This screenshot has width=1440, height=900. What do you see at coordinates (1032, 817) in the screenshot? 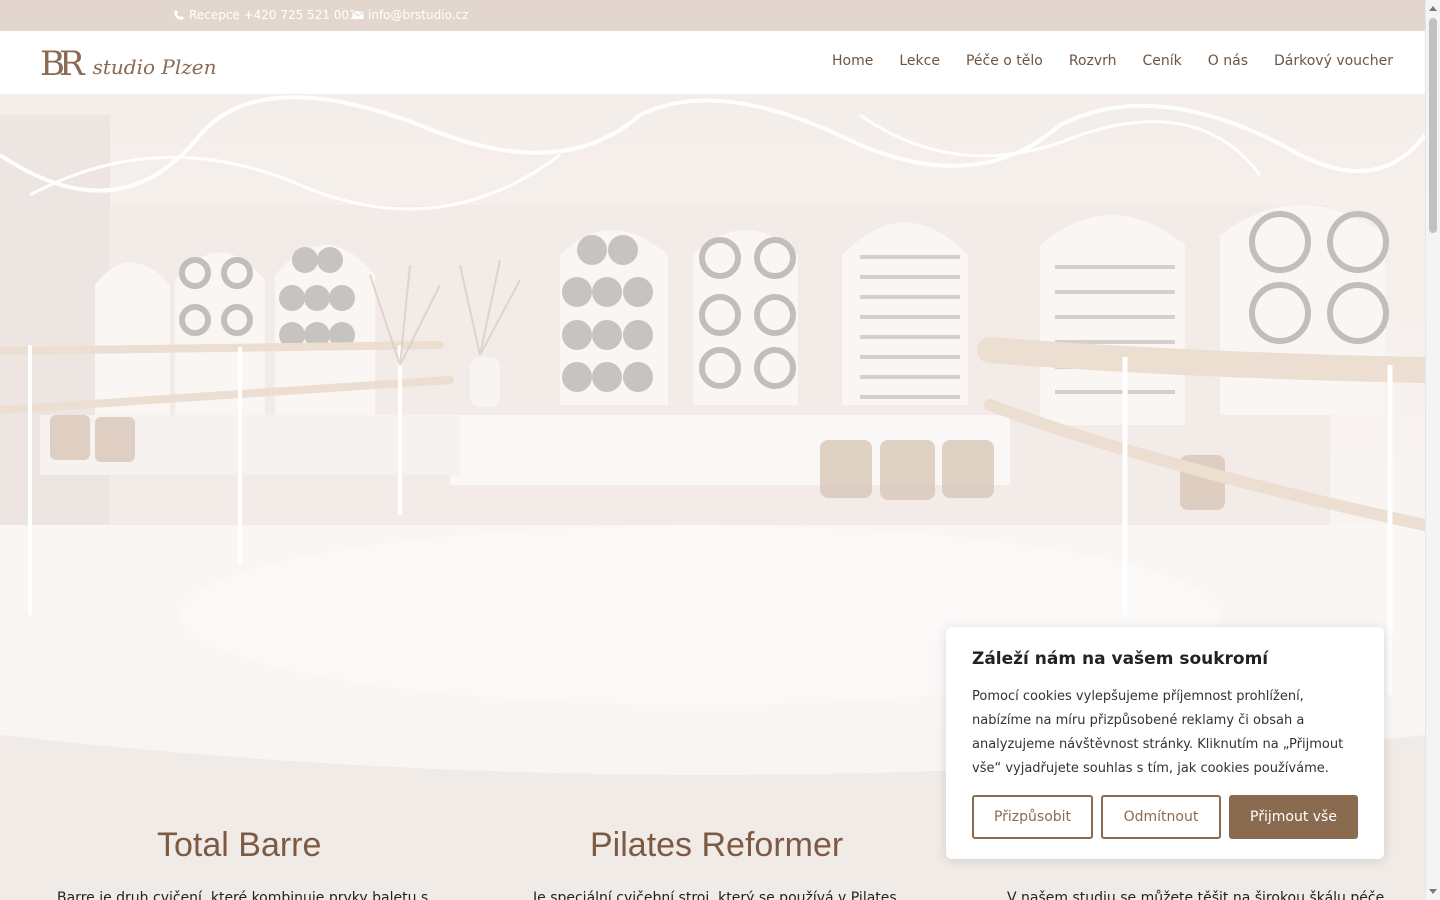
I see `customize-button: Přizpůsobit` at bounding box center [1032, 817].